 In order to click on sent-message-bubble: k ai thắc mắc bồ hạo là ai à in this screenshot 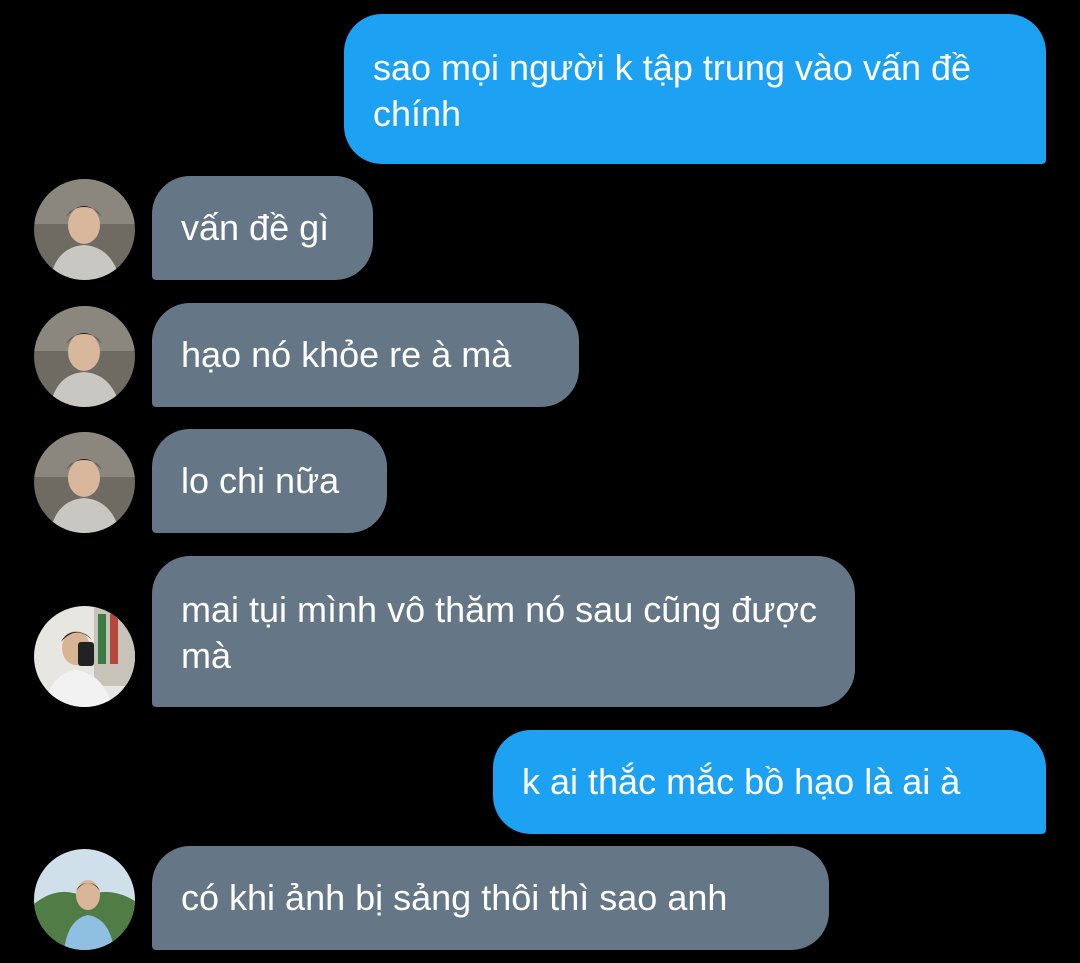, I will do `click(769, 782)`.